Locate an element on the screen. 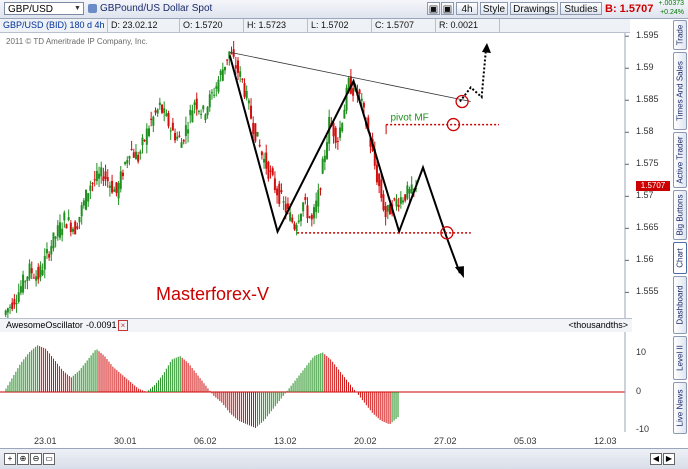  side-tab-live-news: Live News is located at coordinates (680, 408).